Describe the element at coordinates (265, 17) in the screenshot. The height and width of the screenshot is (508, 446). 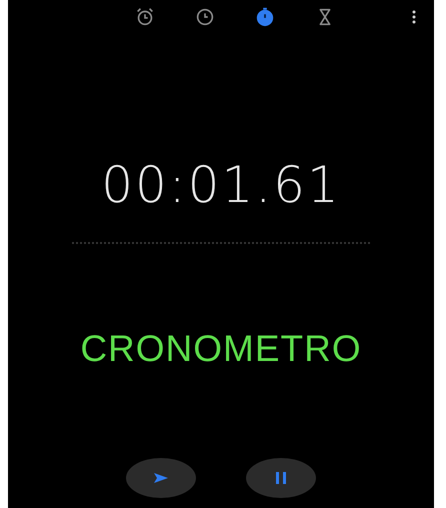
I see `stopwatch-icon` at that location.